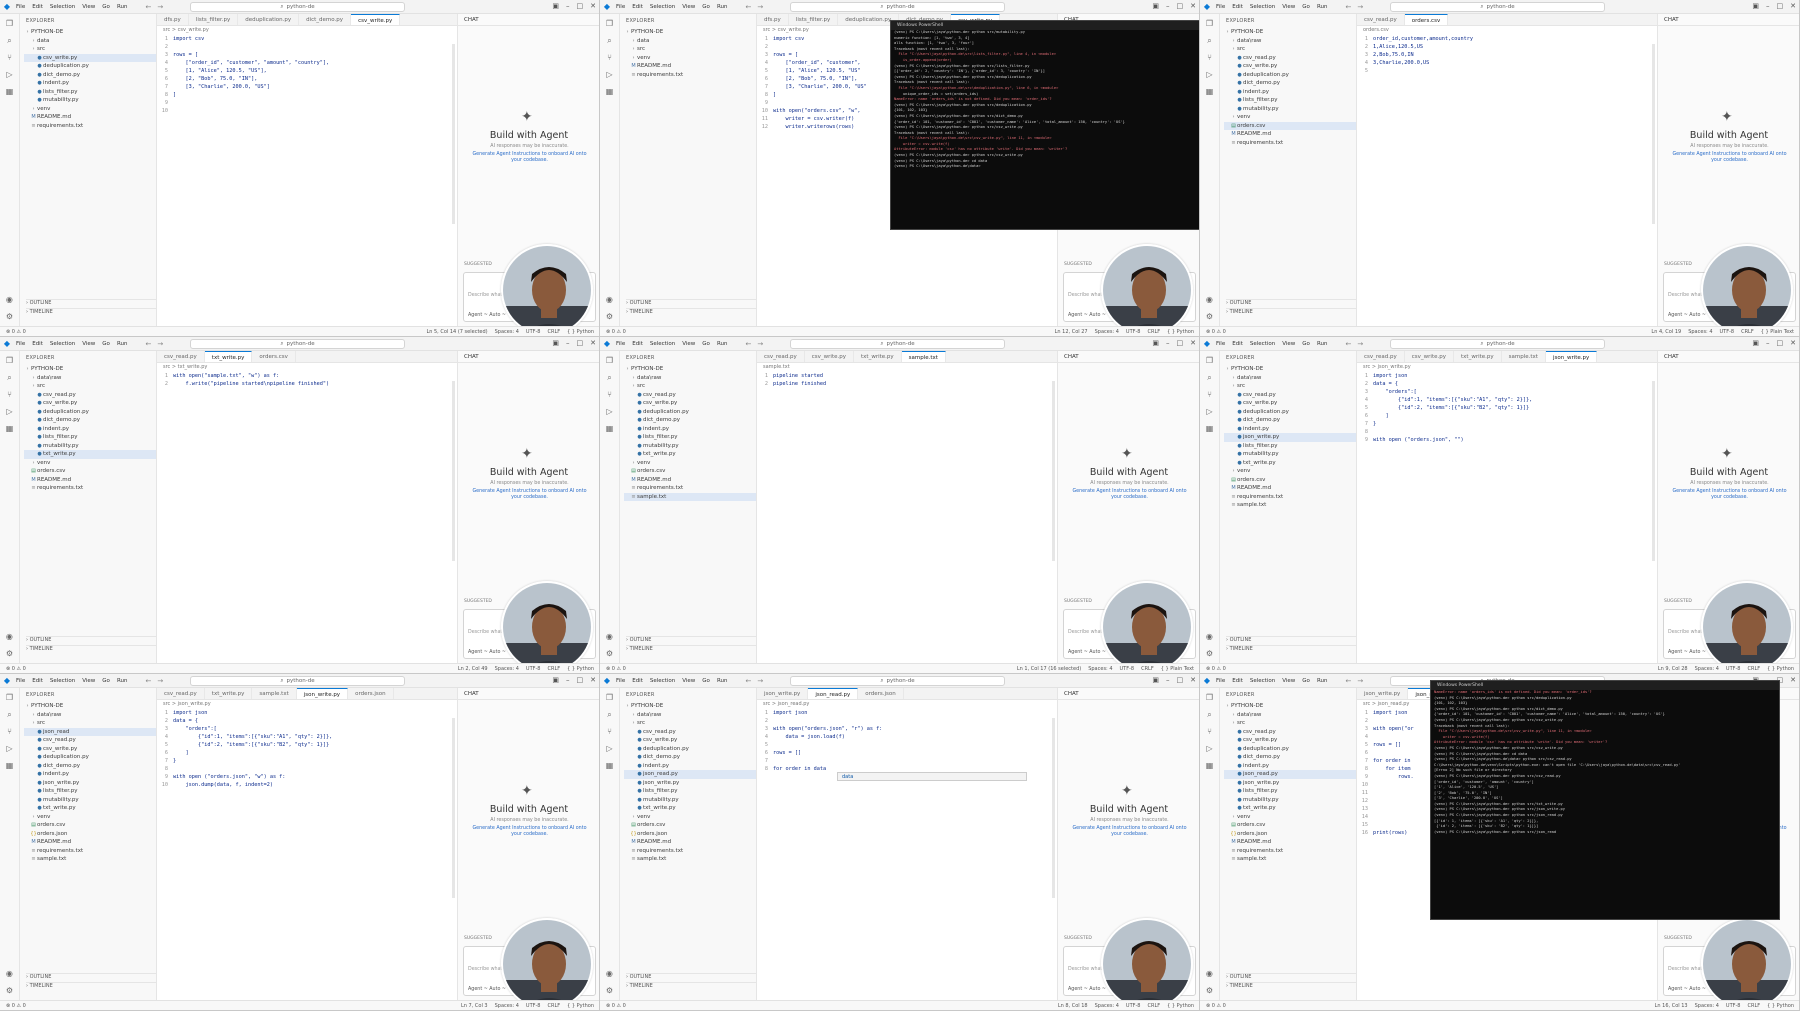 The height and width of the screenshot is (1011, 1800). I want to click on file-tree-item: ● indent.py, so click(1290, 429).